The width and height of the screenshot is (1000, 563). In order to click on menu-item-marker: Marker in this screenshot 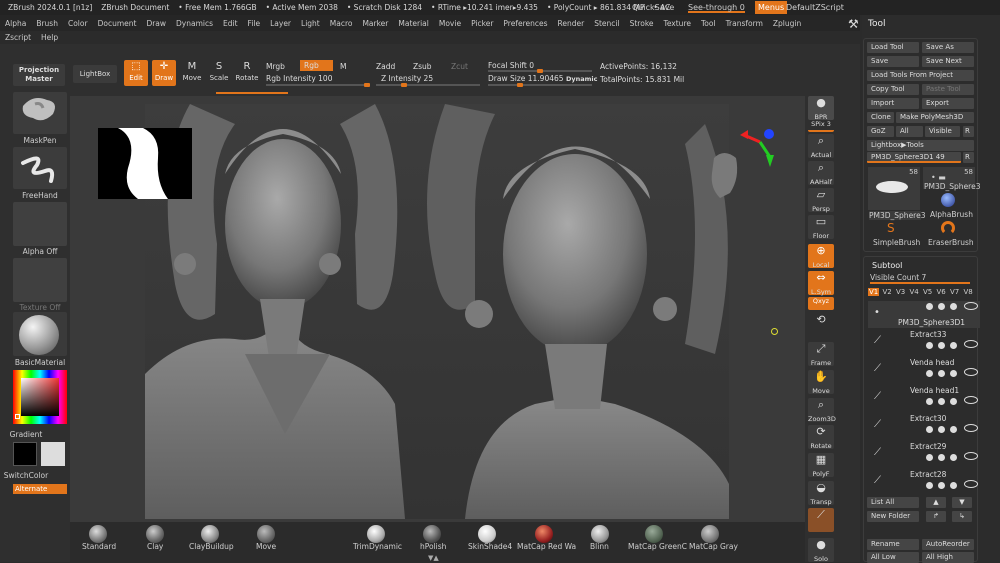, I will do `click(375, 23)`.